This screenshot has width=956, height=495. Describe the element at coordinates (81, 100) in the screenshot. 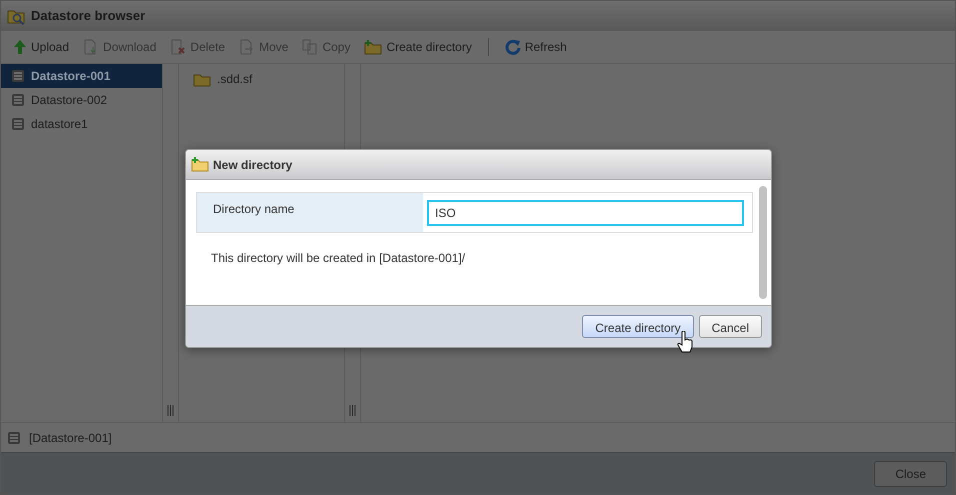

I see `datastore-item: Datastore-002` at that location.